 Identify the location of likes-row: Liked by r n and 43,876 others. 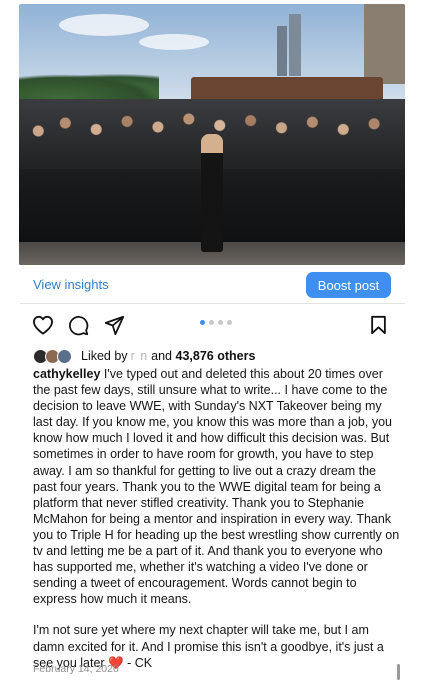
(144, 356).